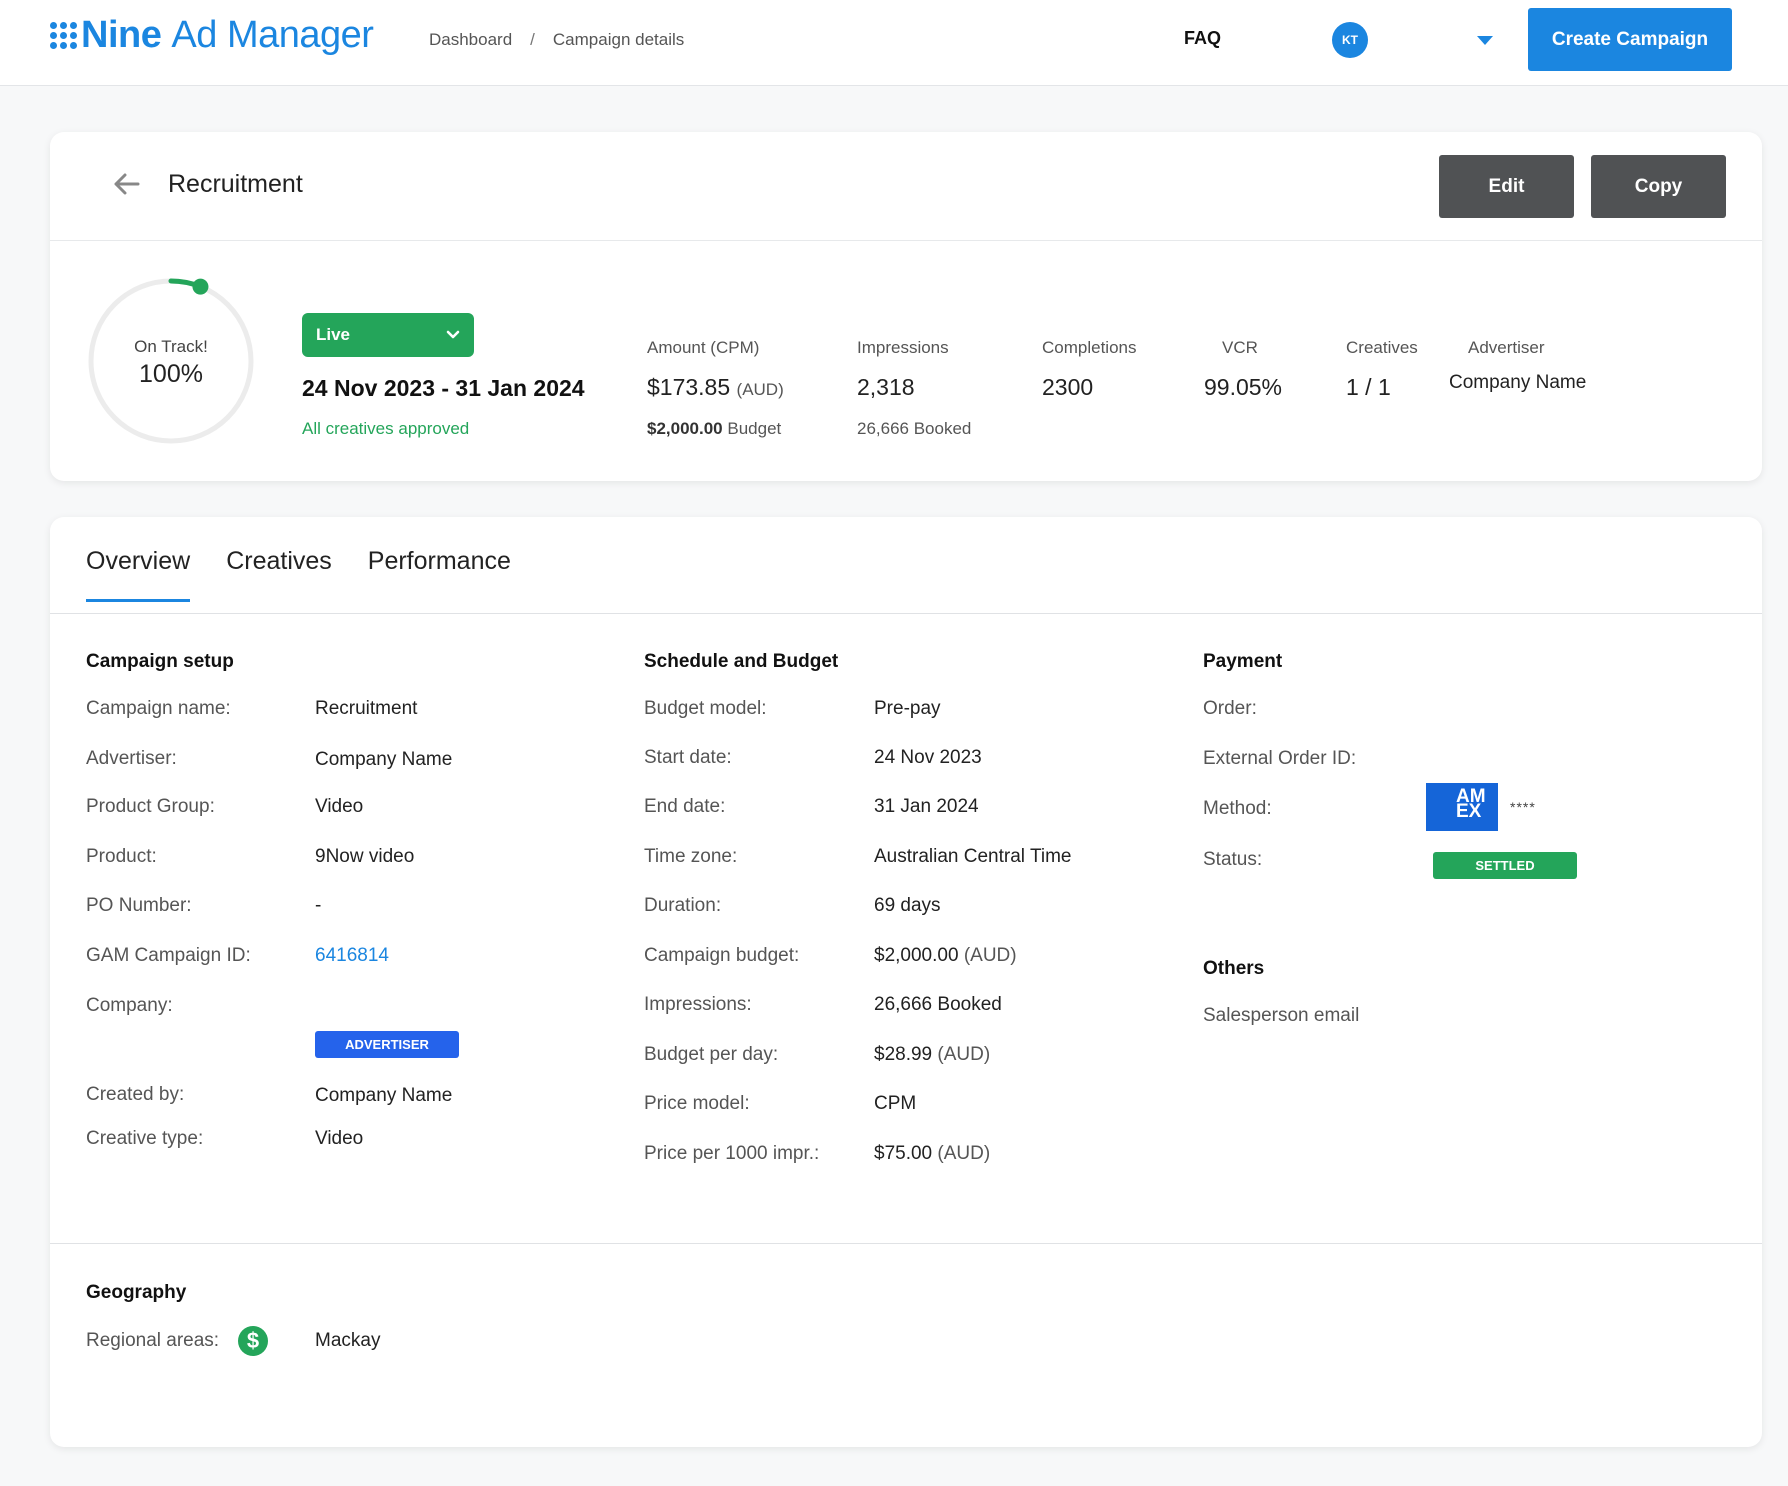  What do you see at coordinates (895, 1103) in the screenshot?
I see `price-model-value: CPM` at bounding box center [895, 1103].